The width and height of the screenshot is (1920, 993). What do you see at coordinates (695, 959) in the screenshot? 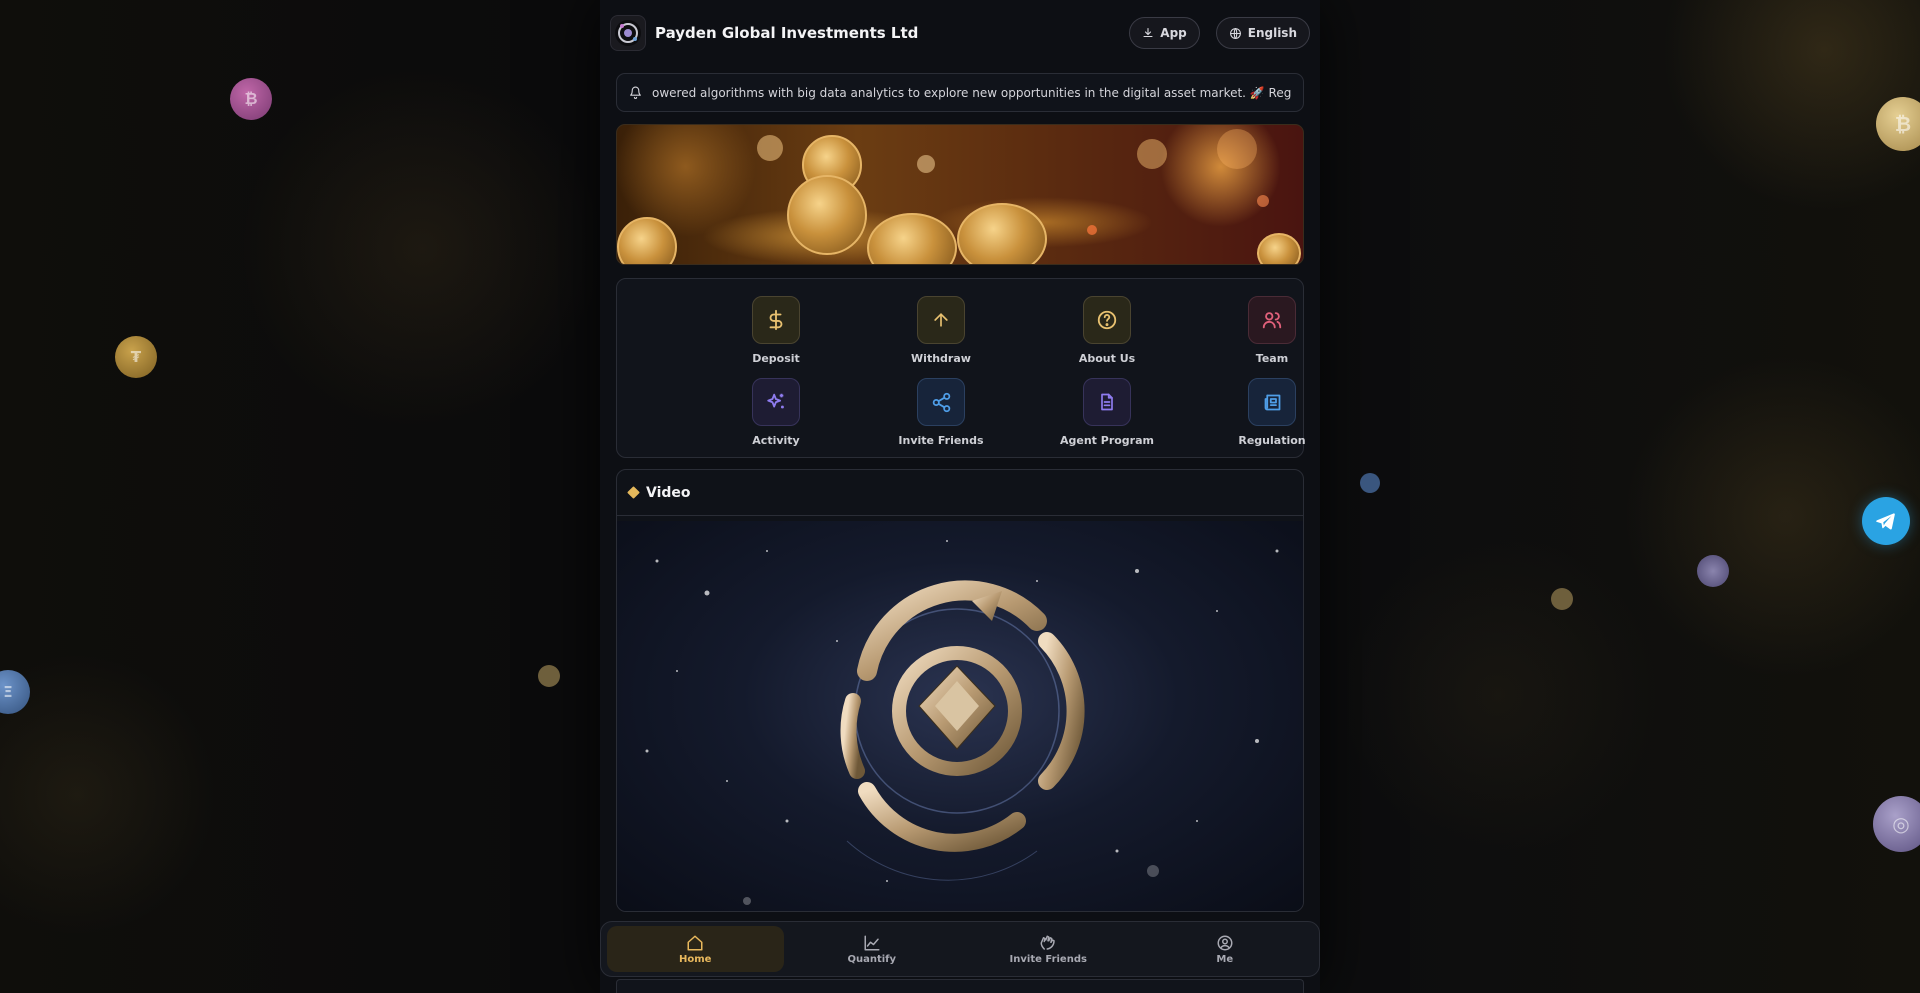
I see `nav-home-label: Home` at bounding box center [695, 959].